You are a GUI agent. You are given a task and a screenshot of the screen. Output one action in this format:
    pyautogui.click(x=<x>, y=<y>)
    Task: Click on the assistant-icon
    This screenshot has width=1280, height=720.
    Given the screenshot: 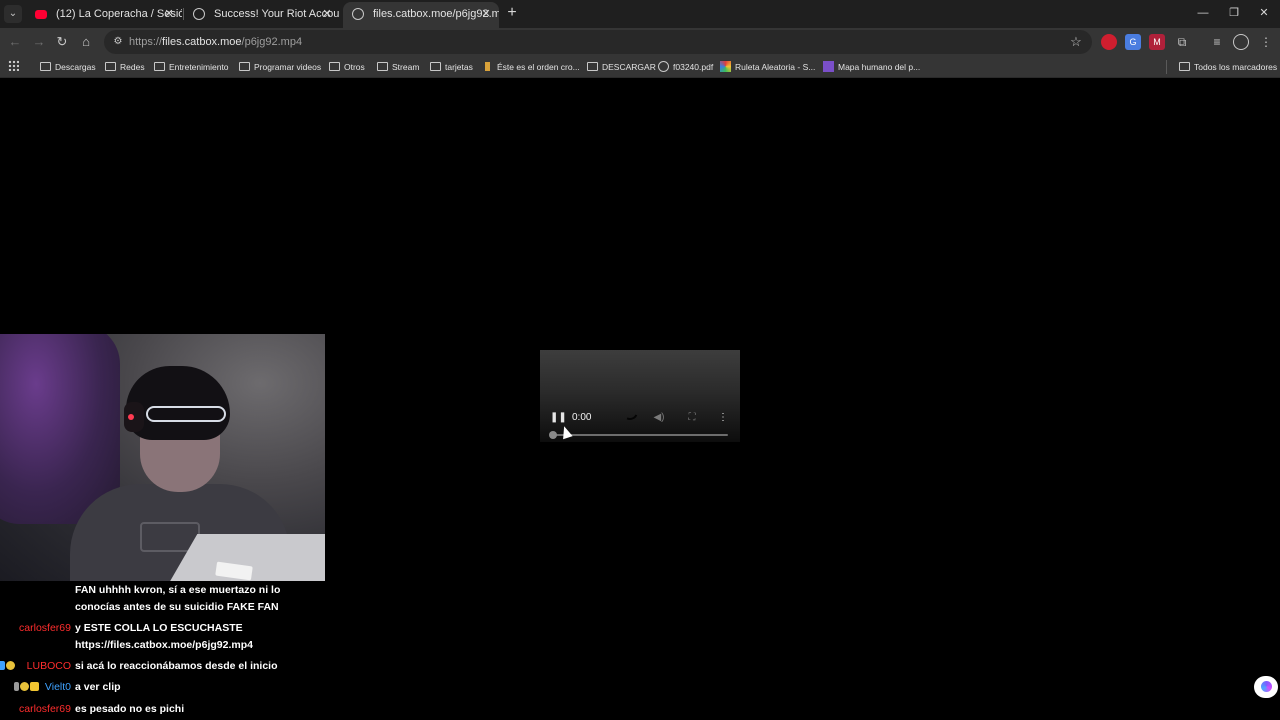 What is the action you would take?
    pyautogui.click(x=1266, y=686)
    